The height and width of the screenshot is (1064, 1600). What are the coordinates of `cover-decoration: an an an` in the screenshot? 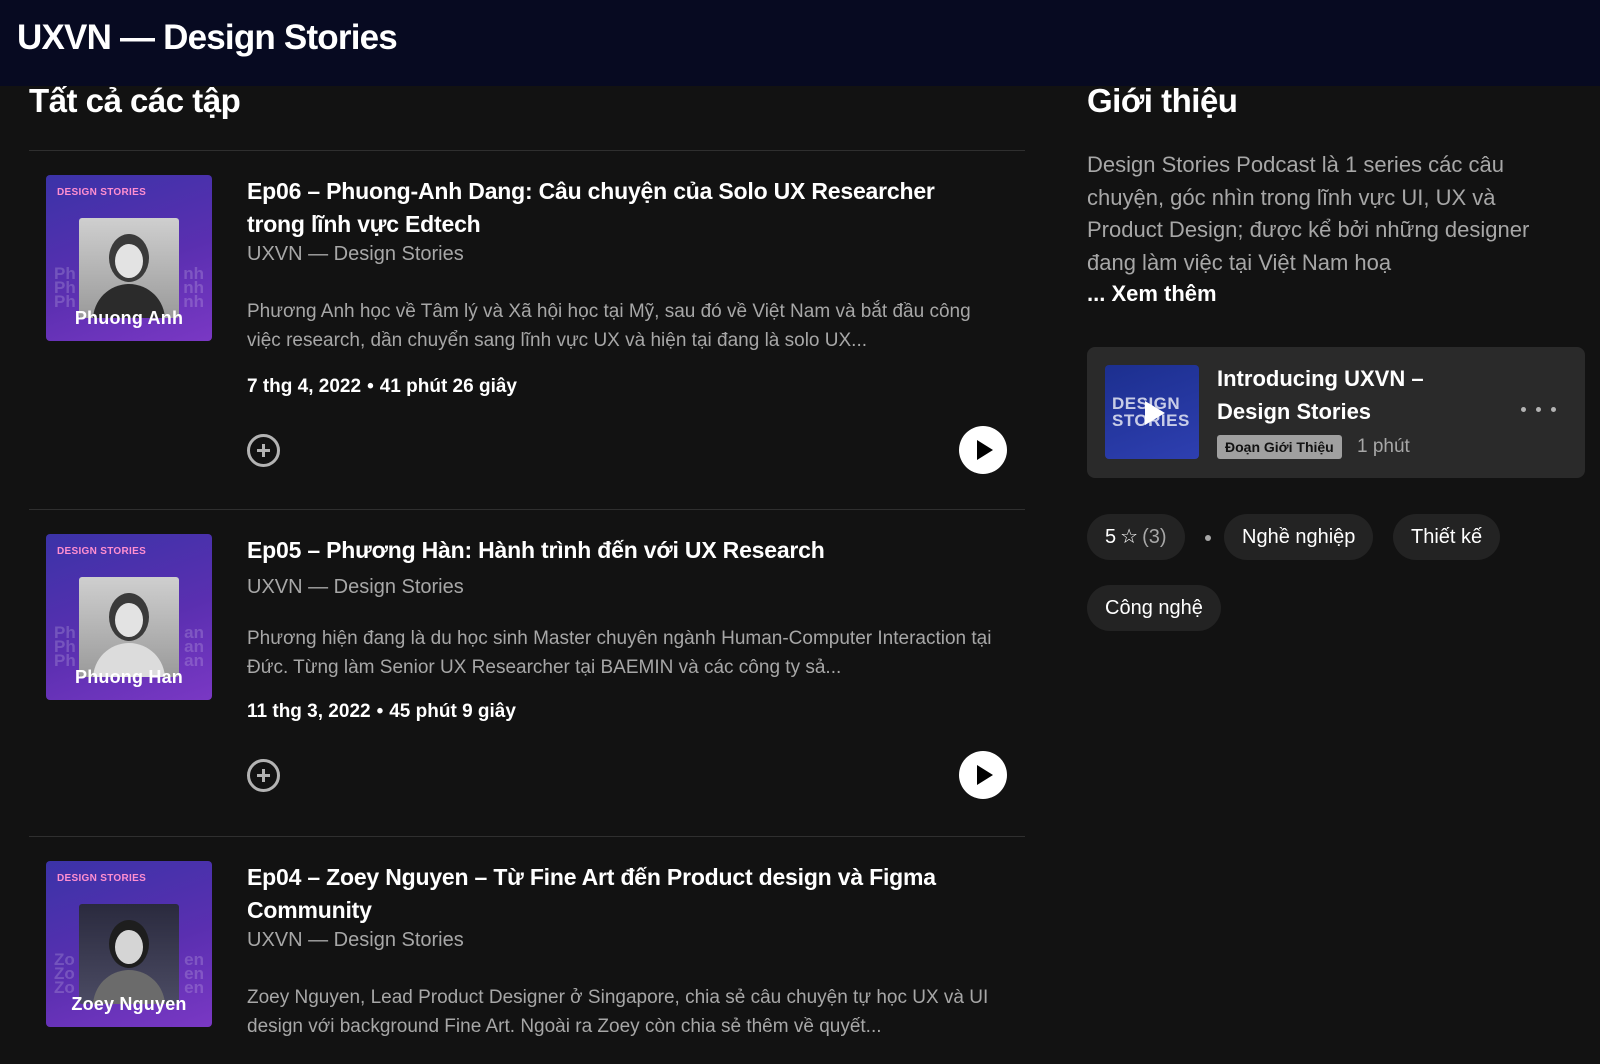 It's located at (194, 646).